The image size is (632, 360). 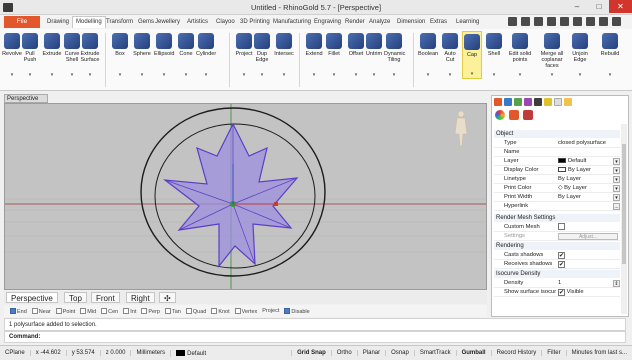 What do you see at coordinates (150, 311) in the screenshot?
I see `osnap-perp: Perp` at bounding box center [150, 311].